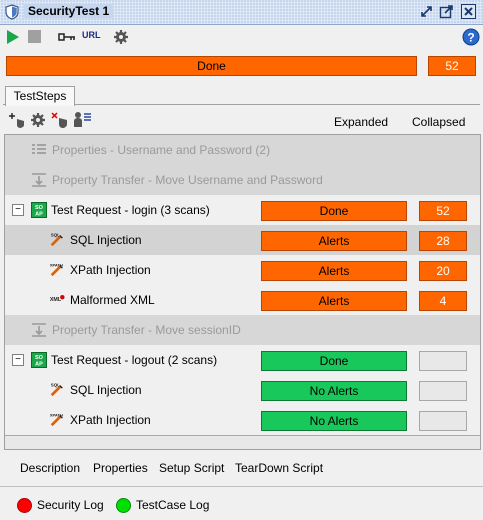  What do you see at coordinates (50, 468) in the screenshot?
I see `tab-description: Description` at bounding box center [50, 468].